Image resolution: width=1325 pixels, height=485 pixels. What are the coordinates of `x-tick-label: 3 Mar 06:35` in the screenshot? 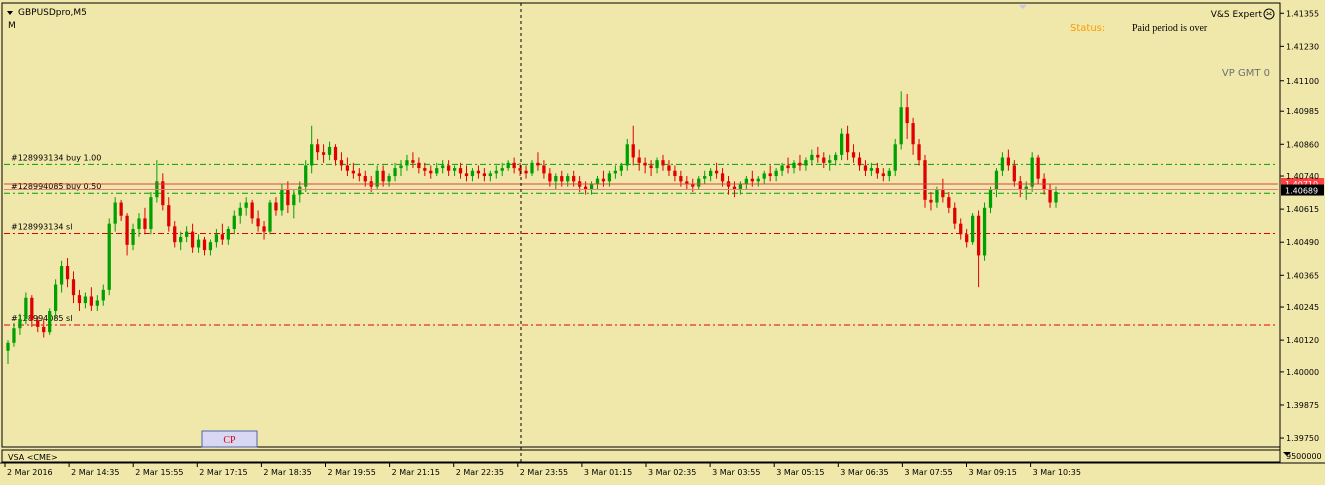 It's located at (864, 472).